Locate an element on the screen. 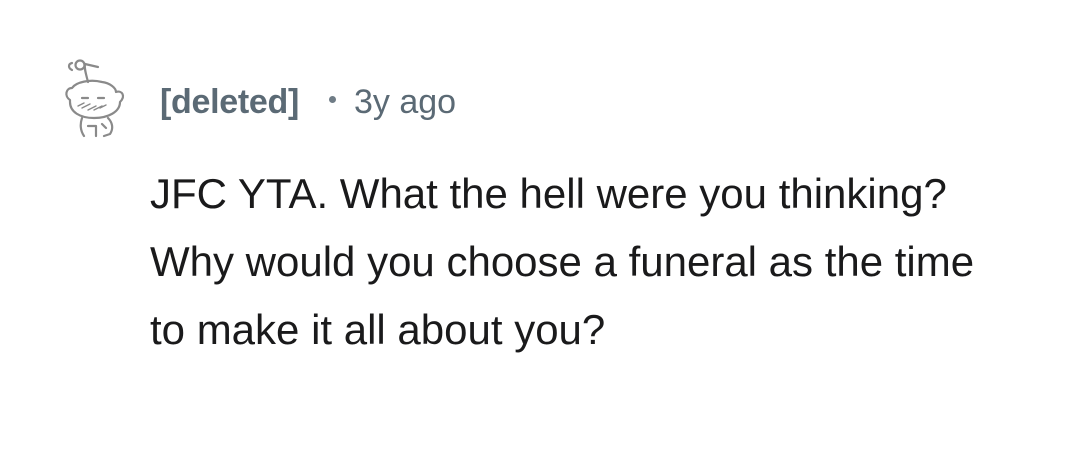  author-username: [deleted] is located at coordinates (229, 102).